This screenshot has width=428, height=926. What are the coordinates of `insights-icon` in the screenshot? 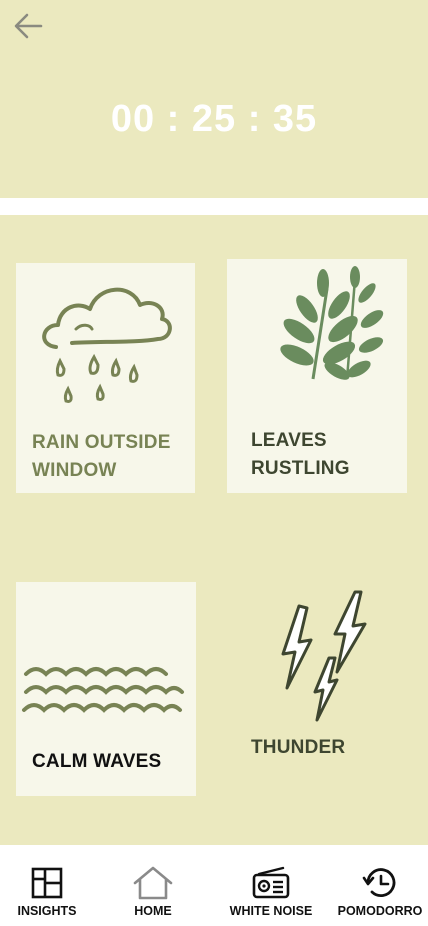 It's located at (47, 883).